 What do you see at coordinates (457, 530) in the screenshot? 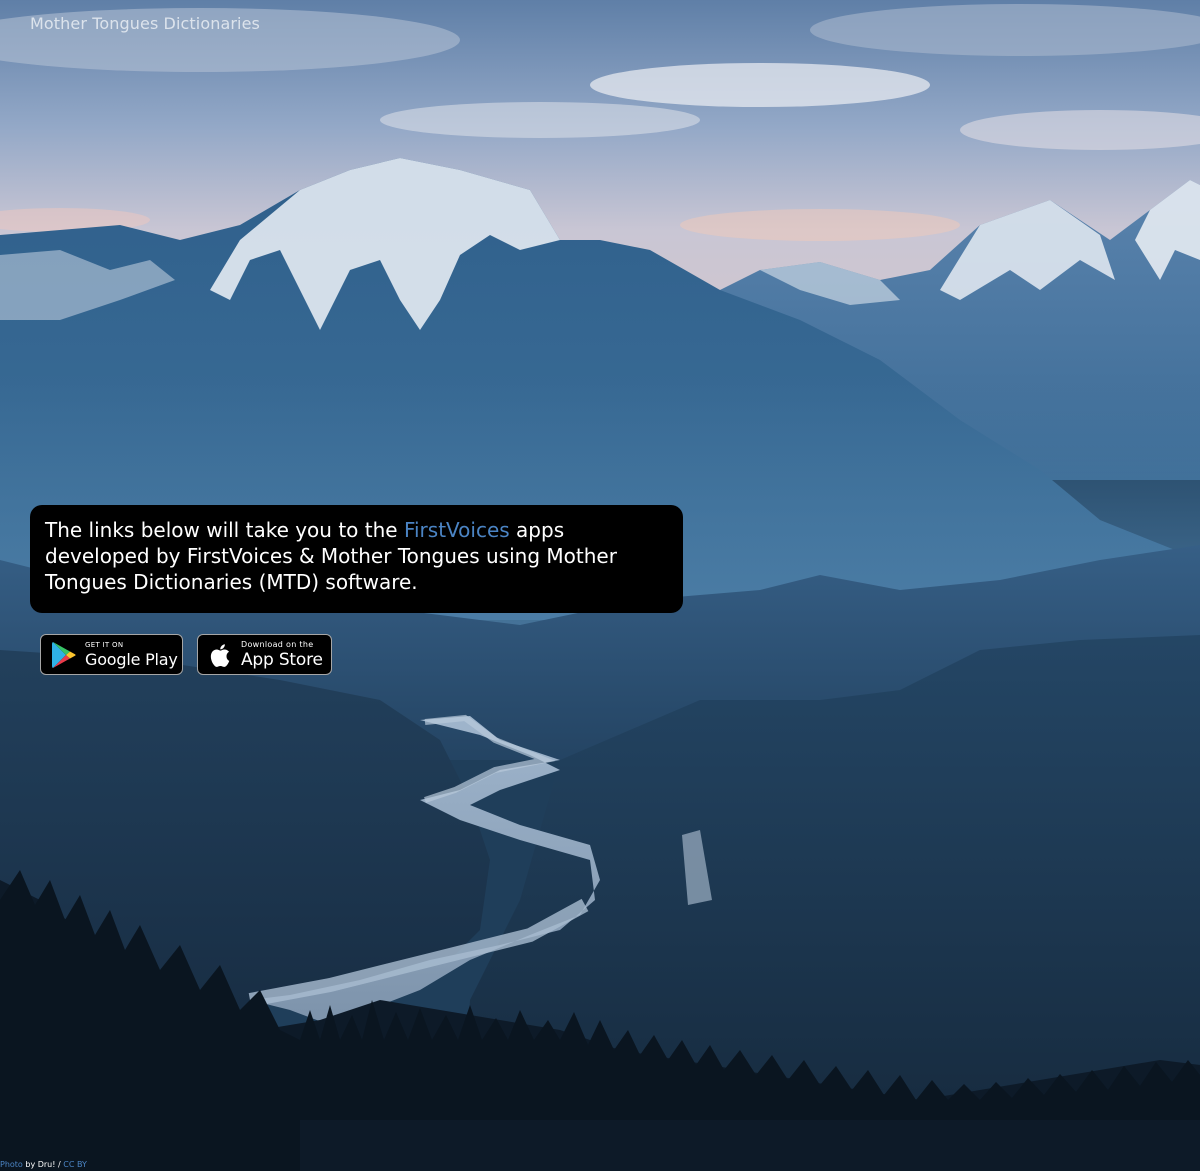
I see `firstvoices-link: FirstVoices` at bounding box center [457, 530].